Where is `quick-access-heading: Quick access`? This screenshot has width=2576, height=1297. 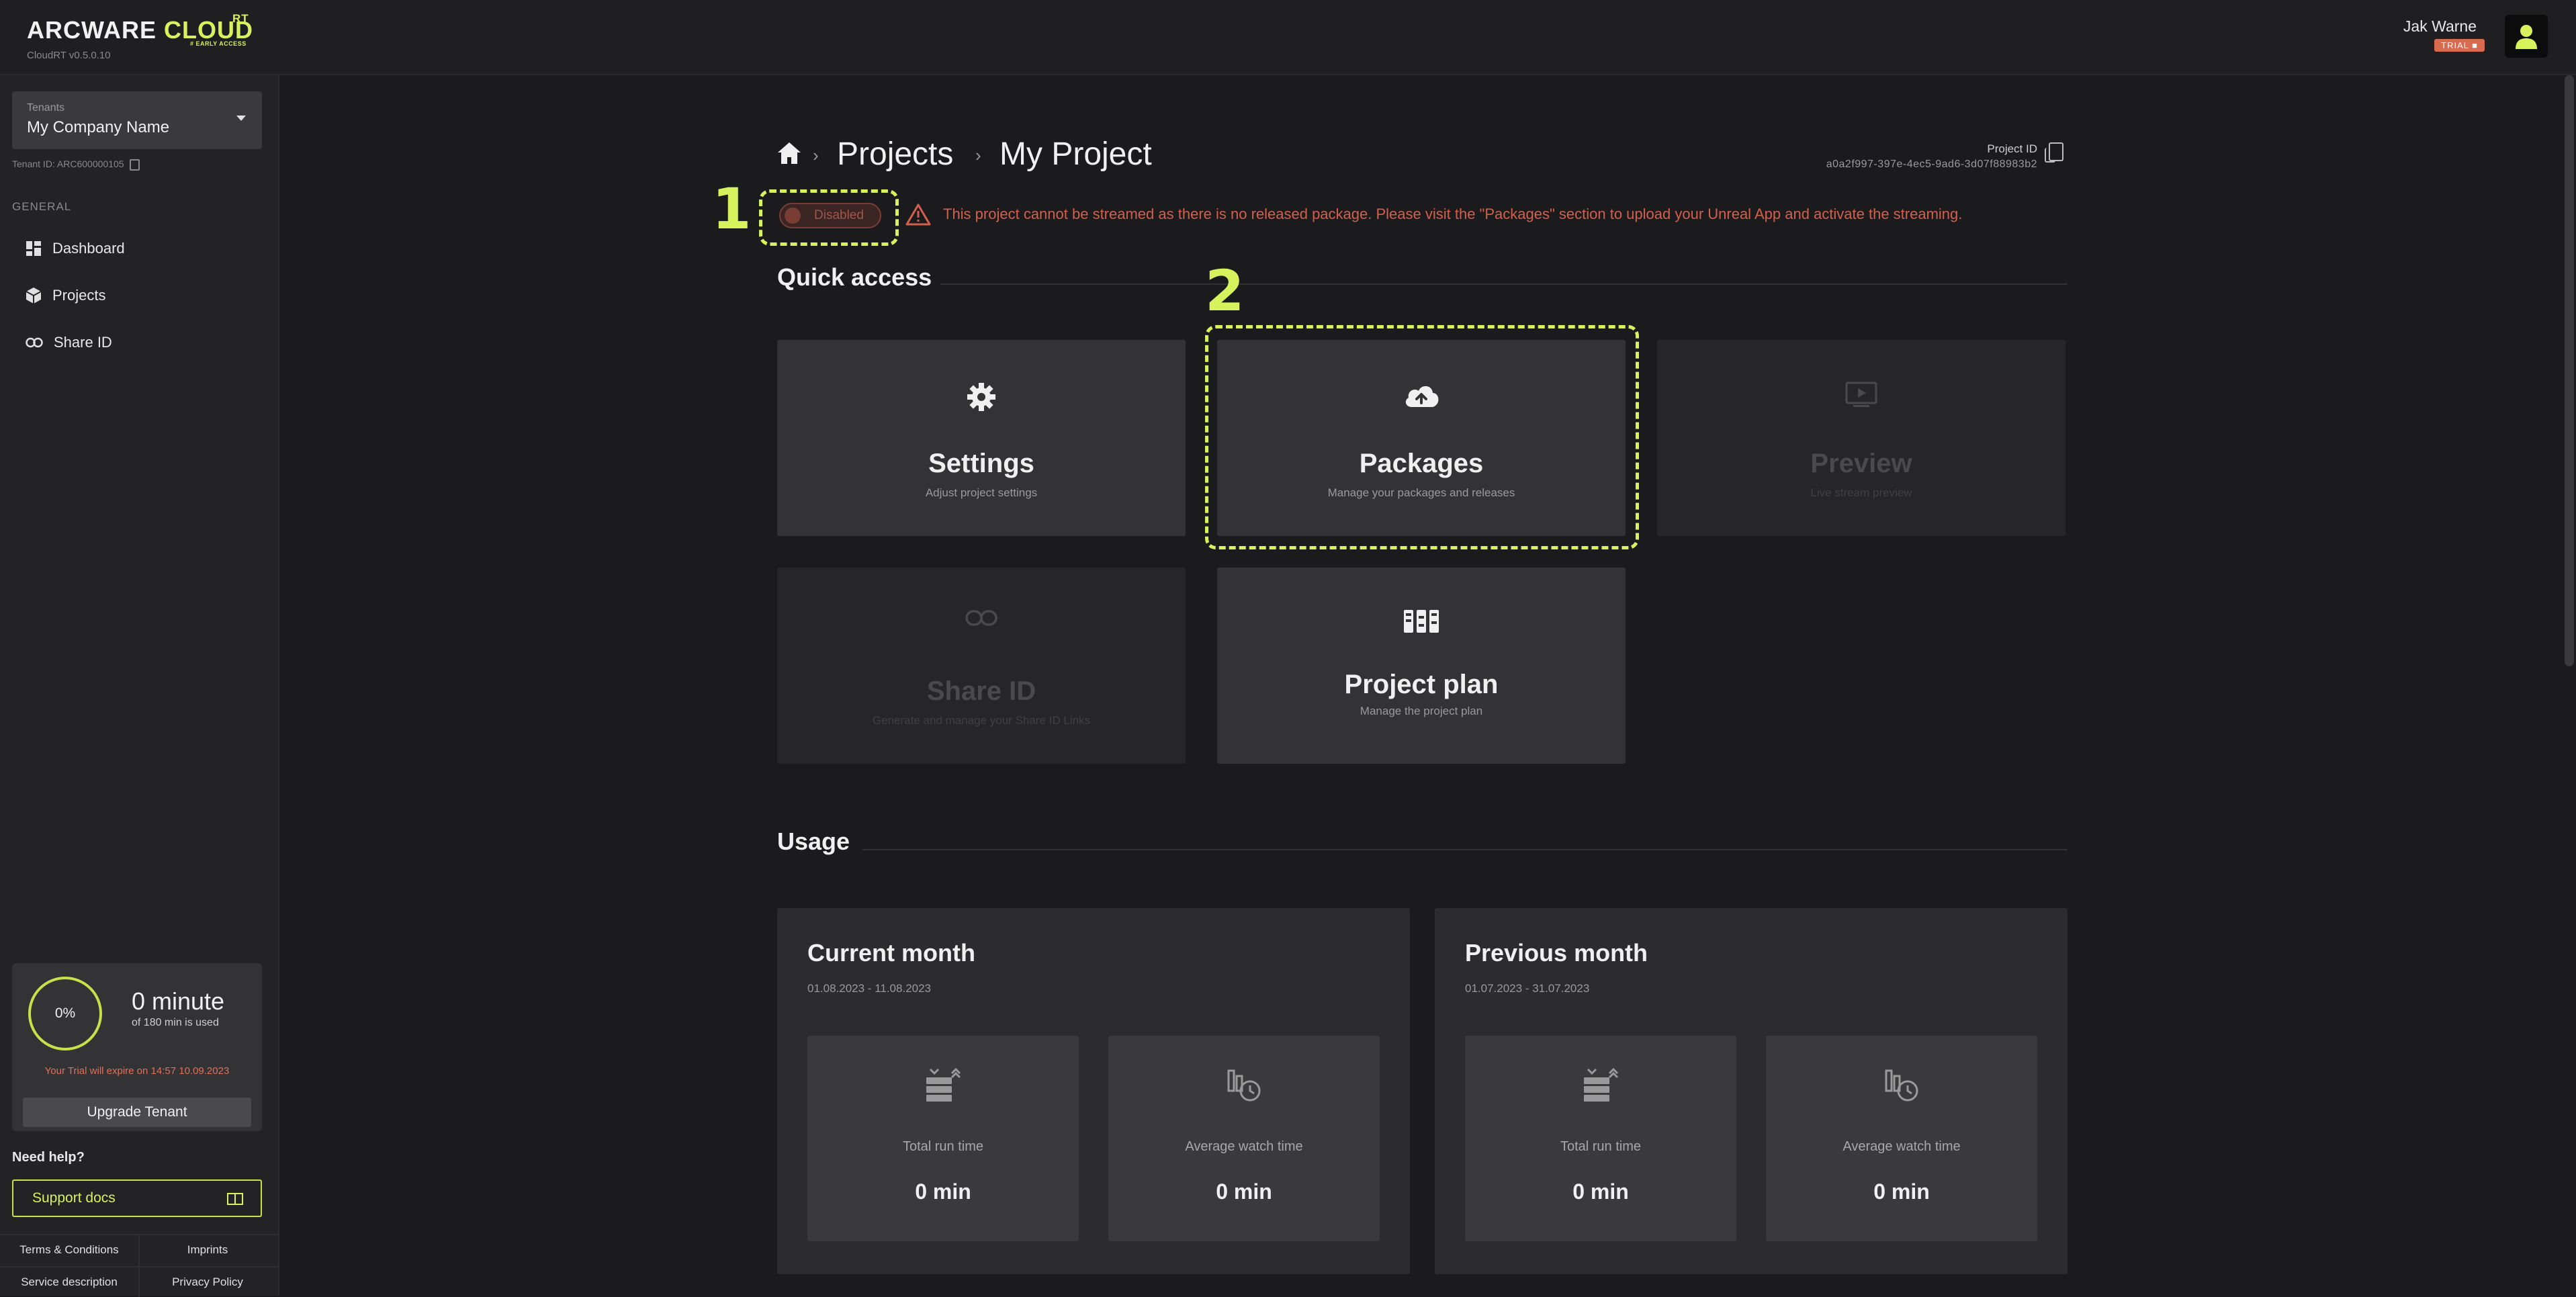 quick-access-heading: Quick access is located at coordinates (855, 277).